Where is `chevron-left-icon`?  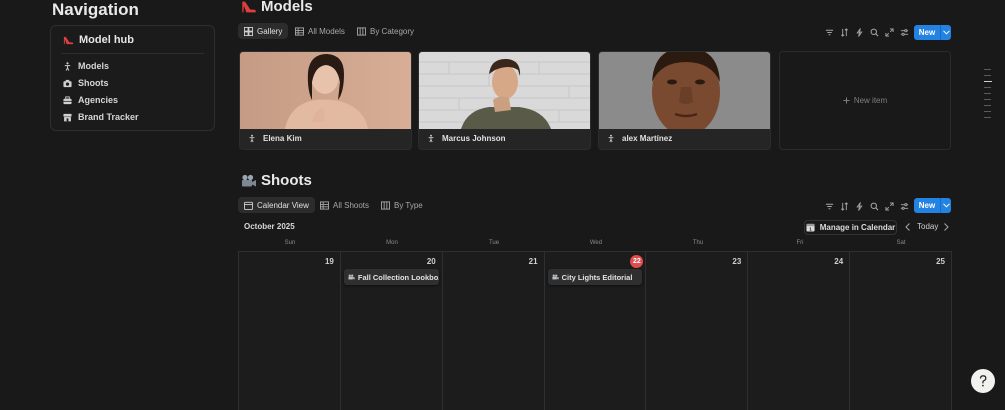
chevron-left-icon is located at coordinates (908, 227).